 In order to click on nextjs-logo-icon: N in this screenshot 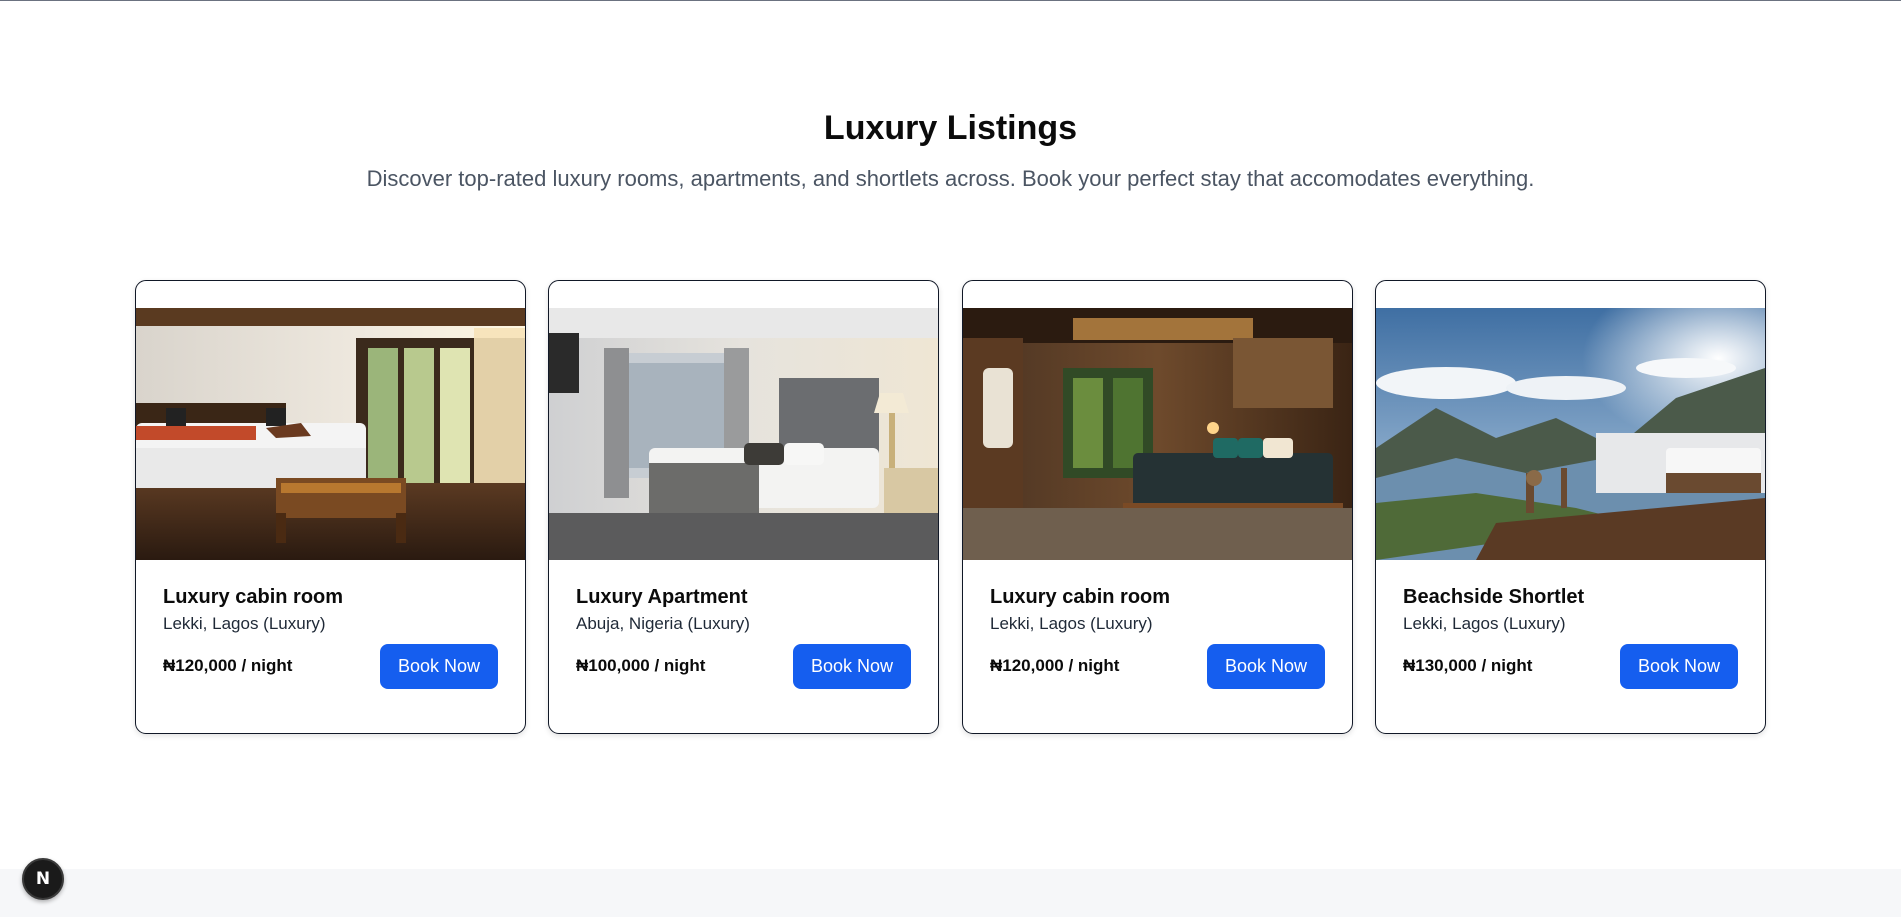, I will do `click(43, 879)`.